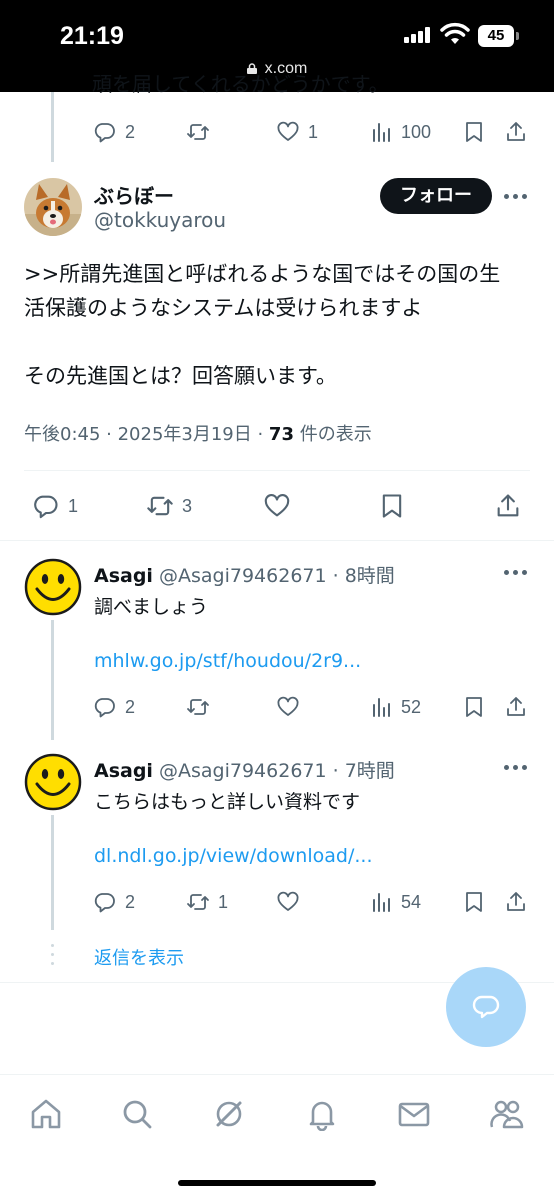 This screenshot has height=1200, width=554. Describe the element at coordinates (46, 1114) in the screenshot. I see `home-icon` at that location.